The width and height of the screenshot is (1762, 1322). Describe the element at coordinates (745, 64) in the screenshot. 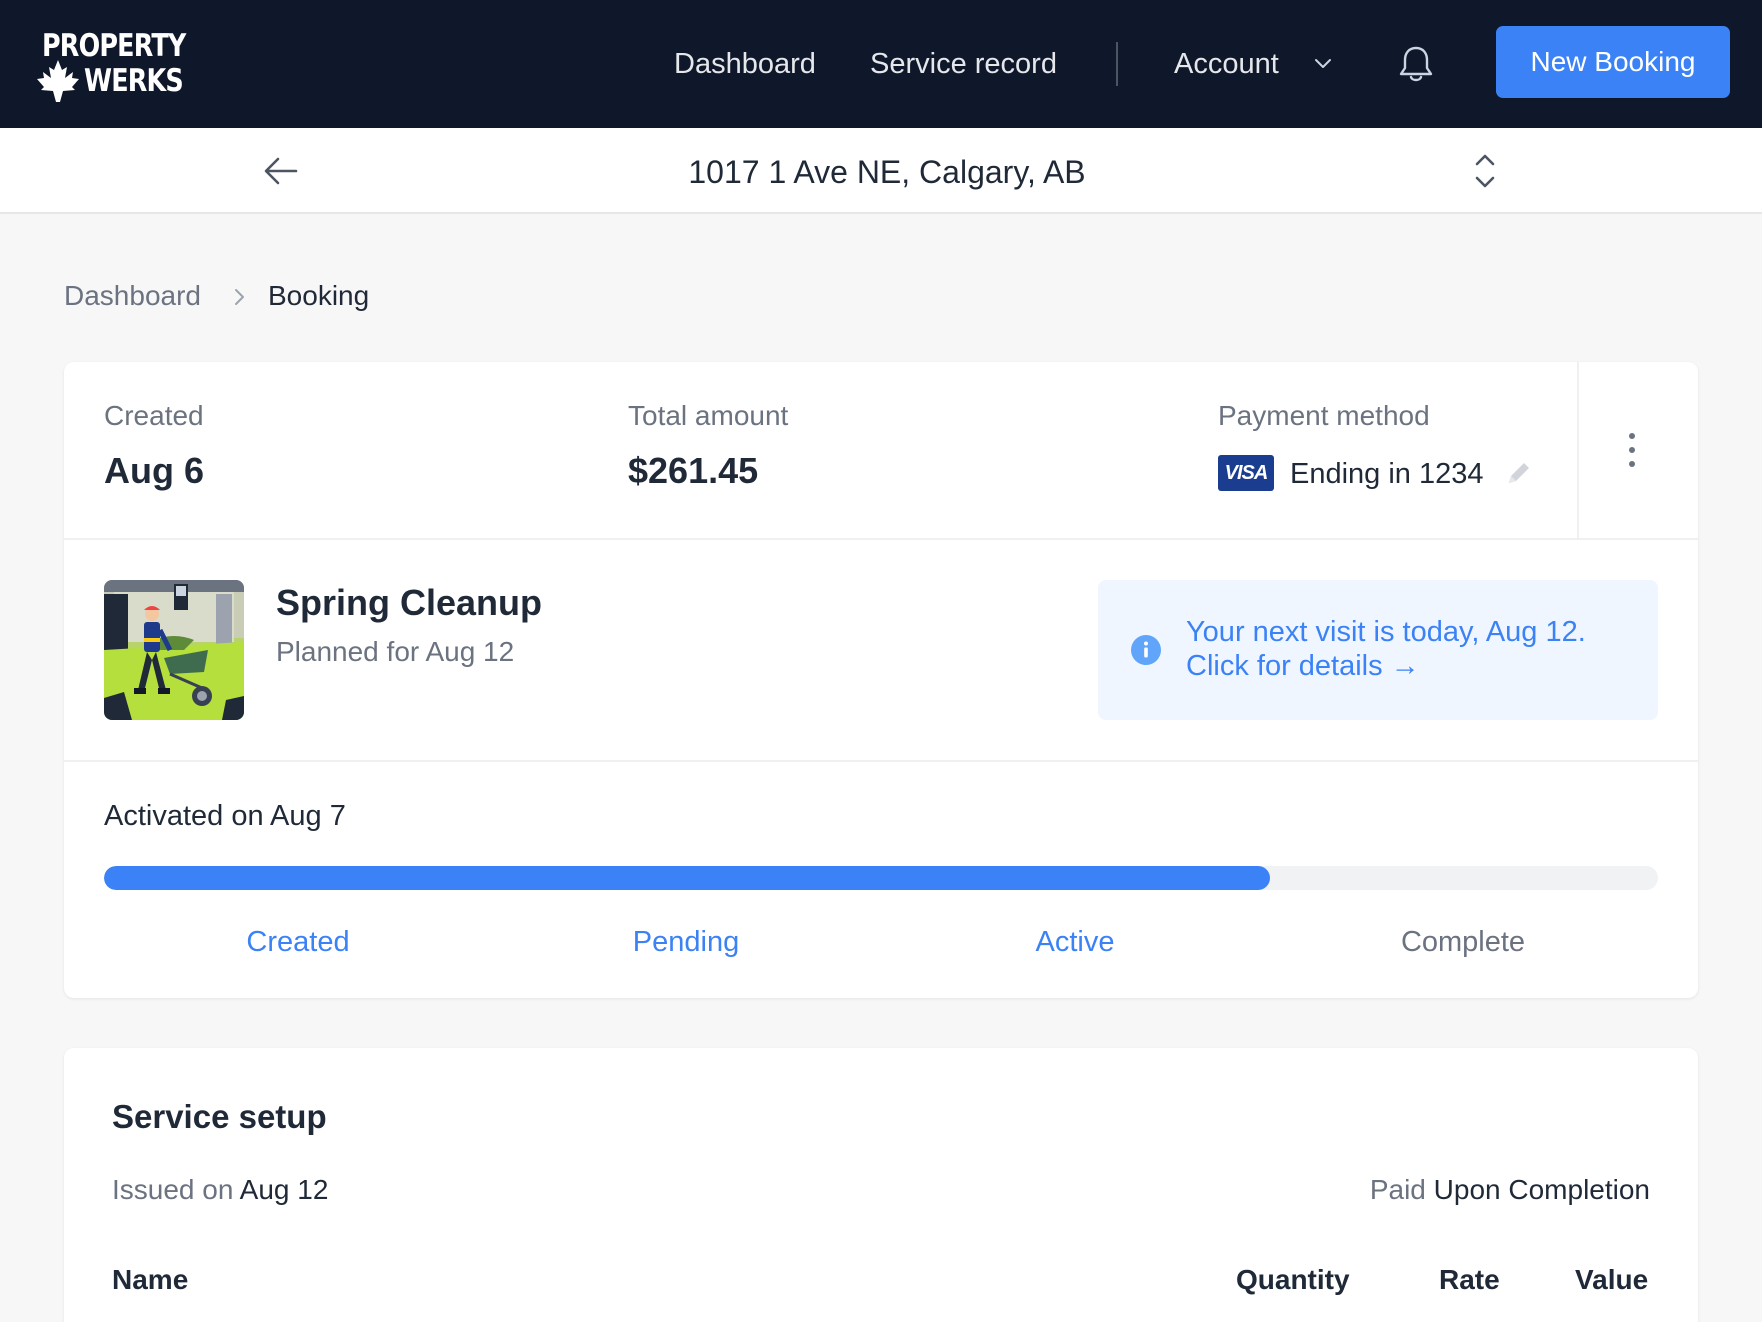

I see `nav-dashboard-link: Dashboard` at that location.